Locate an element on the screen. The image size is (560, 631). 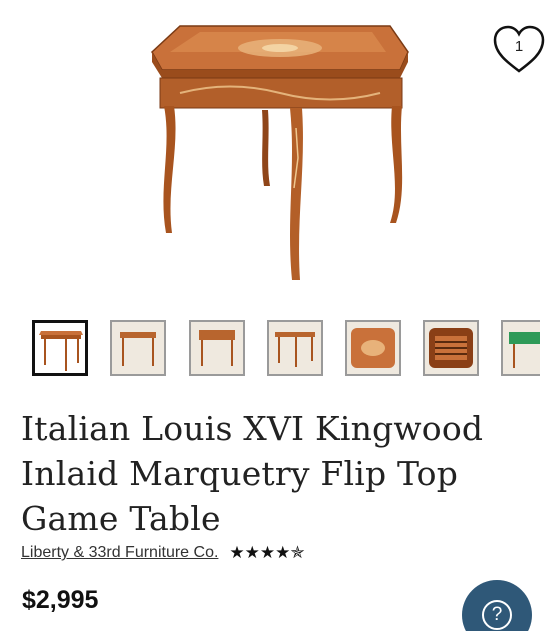
seller-link: Liberty & 33rd Furniture Co. is located at coordinates (119, 553).